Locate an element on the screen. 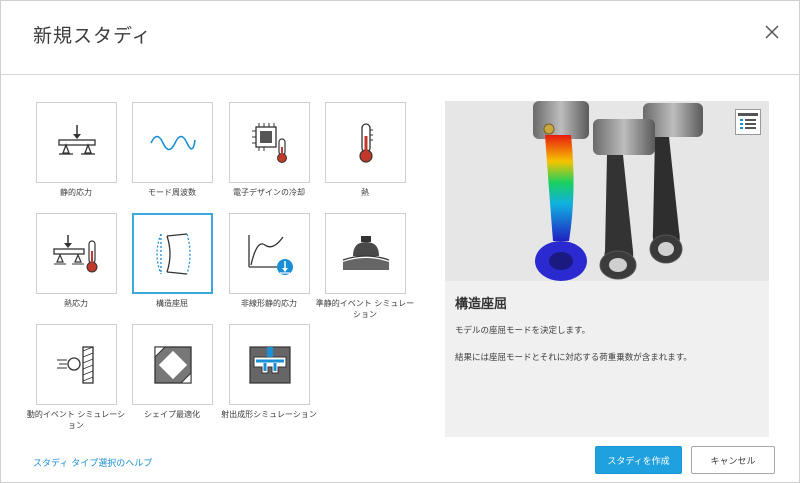  dynamic-event-icon is located at coordinates (75, 364).